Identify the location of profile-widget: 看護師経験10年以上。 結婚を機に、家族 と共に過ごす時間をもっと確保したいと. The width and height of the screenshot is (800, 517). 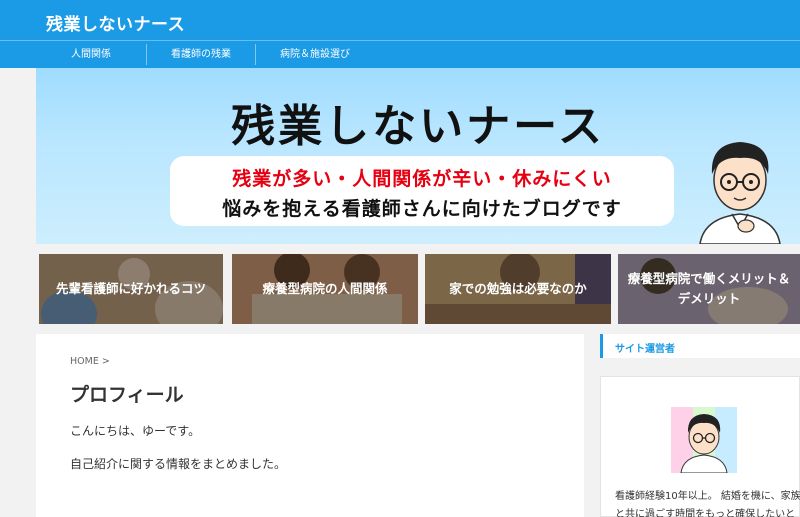
(700, 446).